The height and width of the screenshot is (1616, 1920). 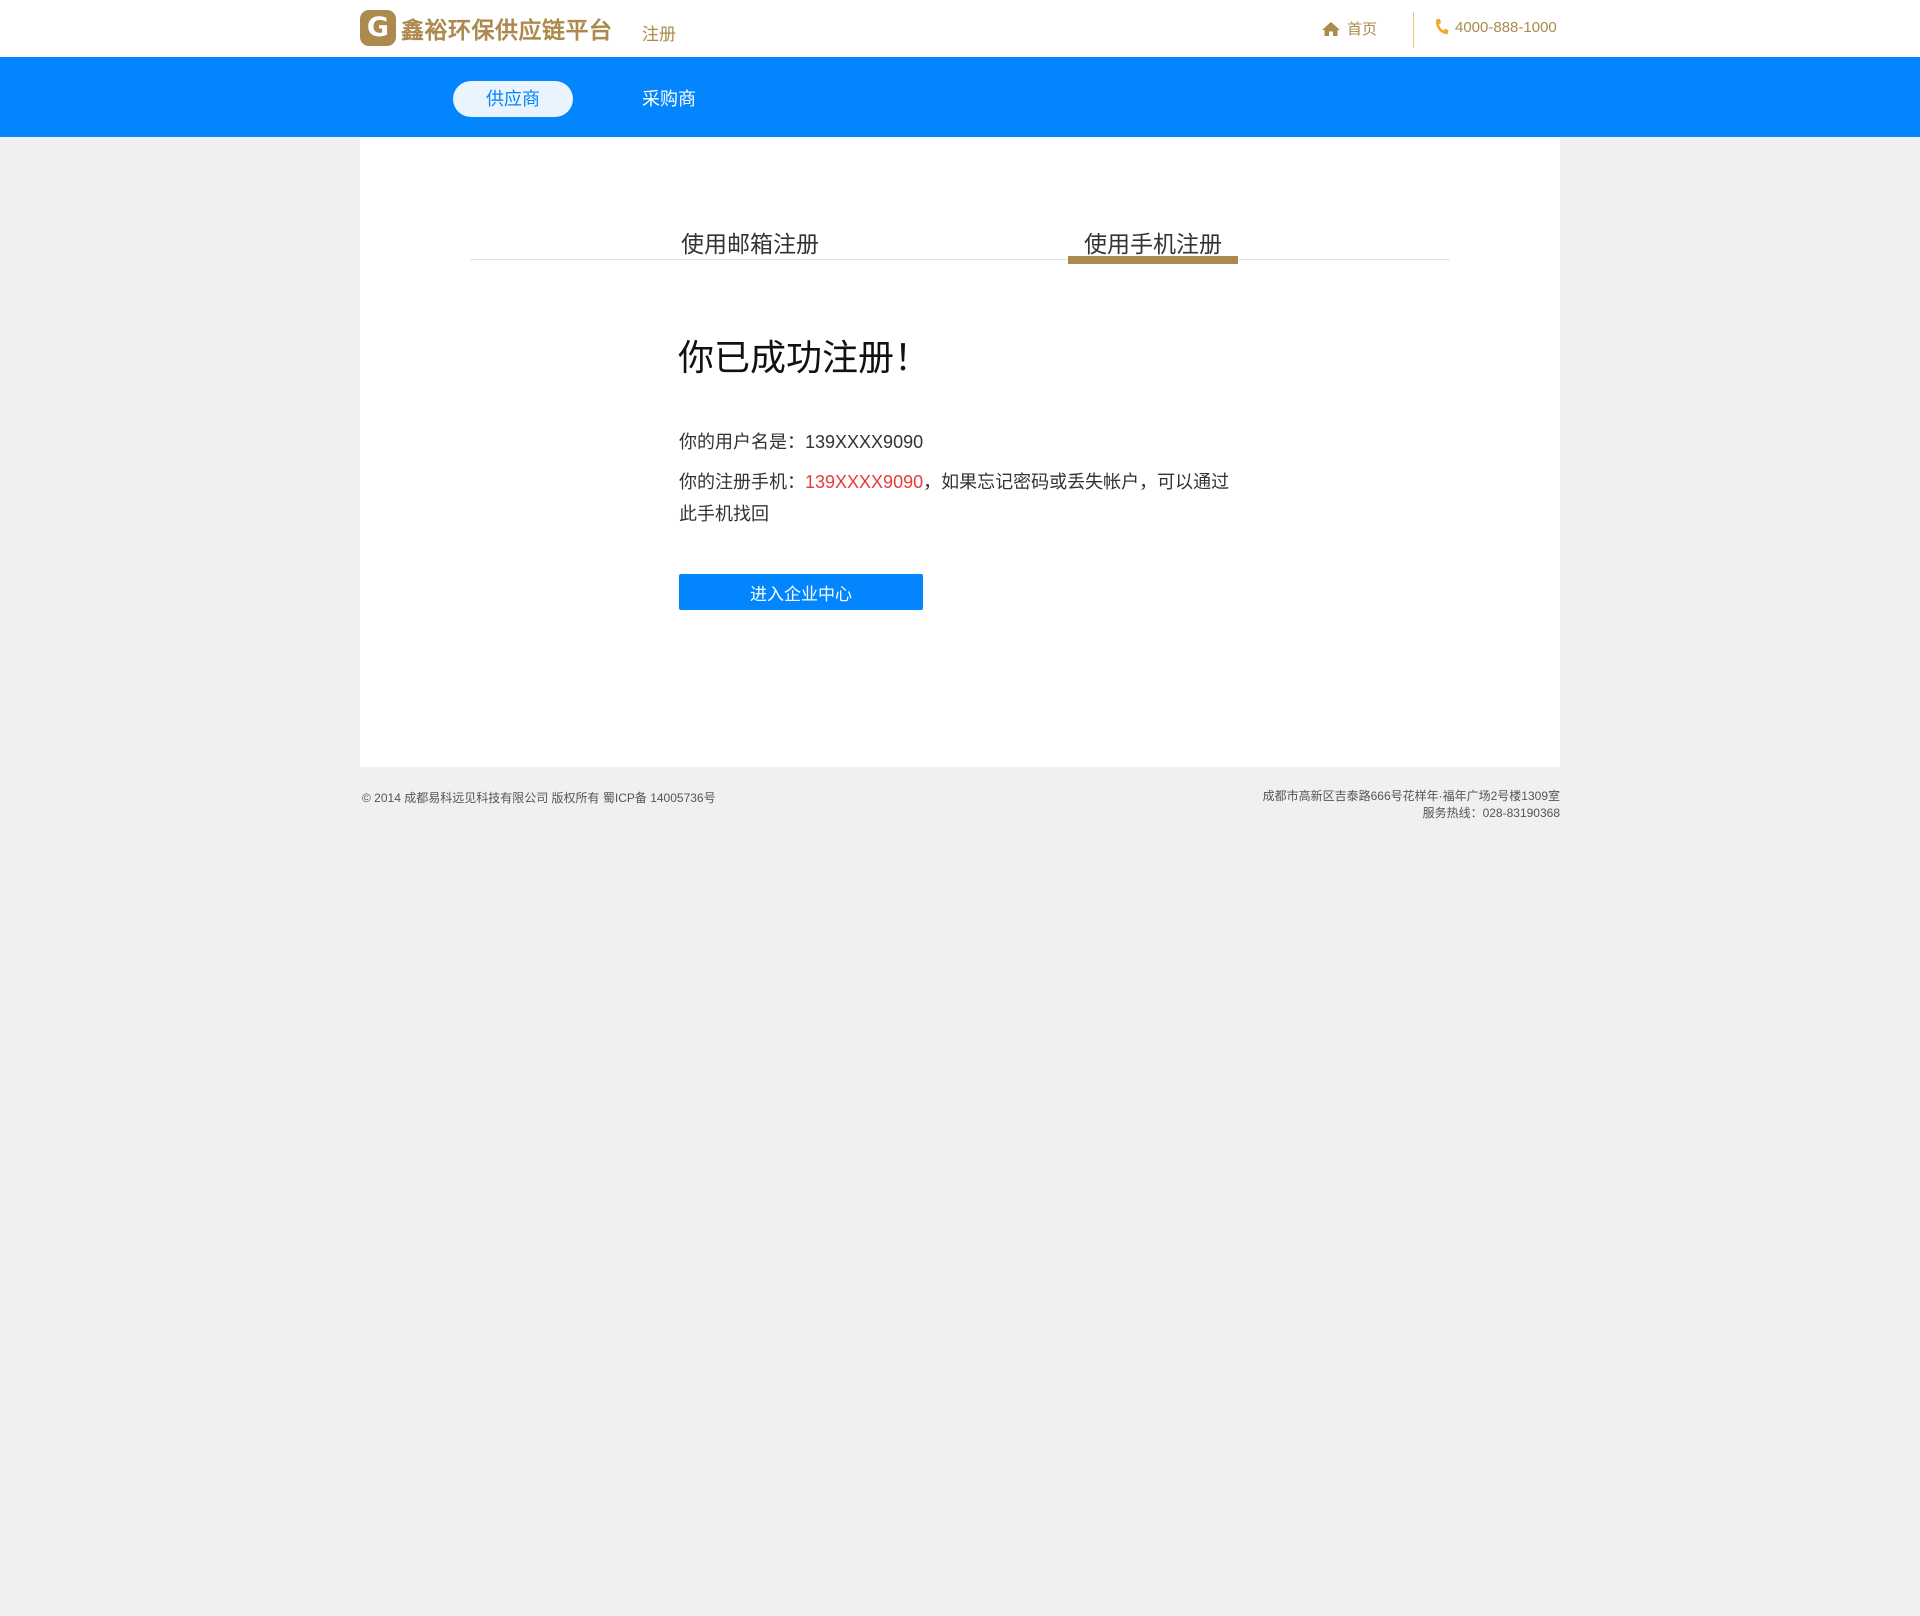 I want to click on tab-email-register: 使用邮箱注册, so click(x=750, y=242).